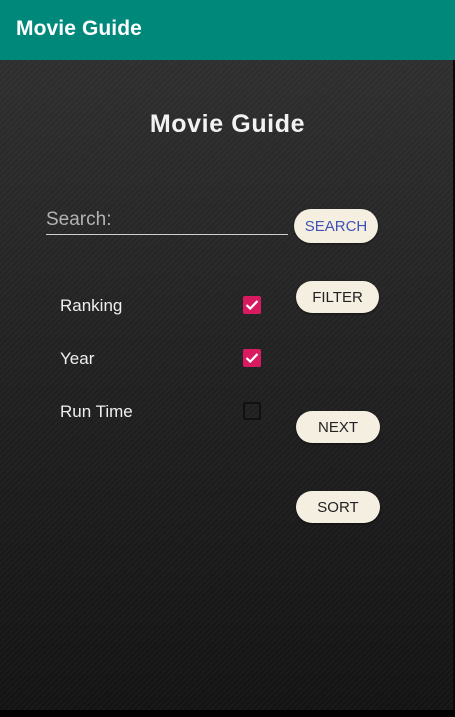  I want to click on search-button: SEARCH, so click(336, 226).